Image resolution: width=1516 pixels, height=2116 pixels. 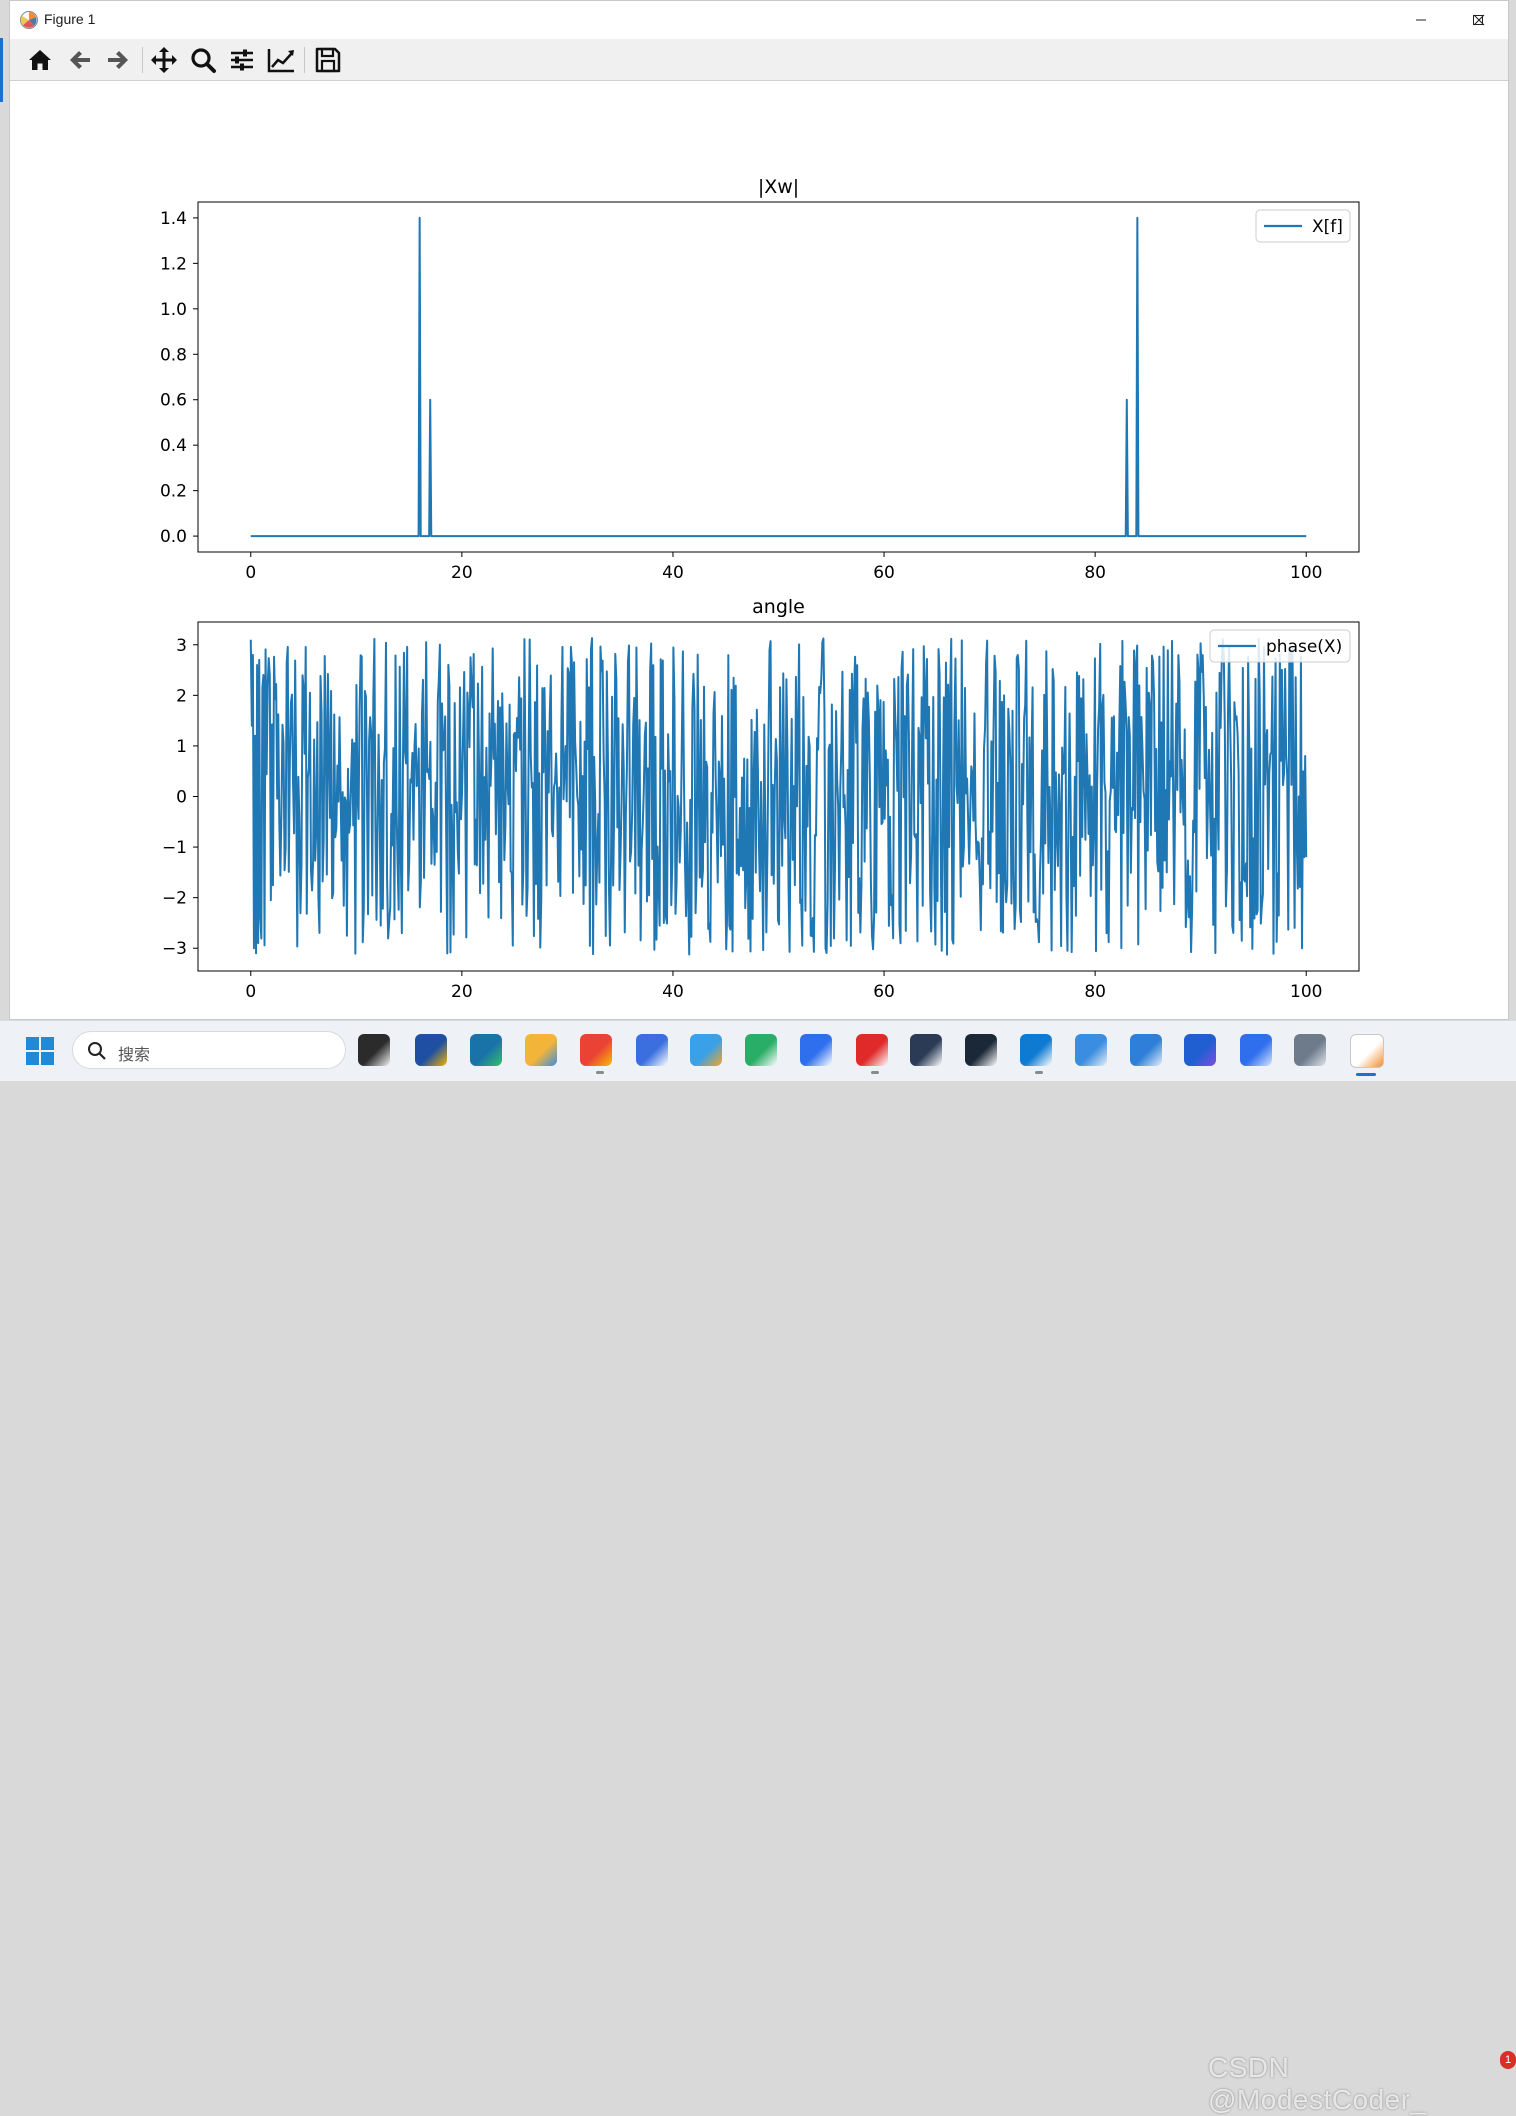 I want to click on vscode-icon, so click(x=1036, y=1050).